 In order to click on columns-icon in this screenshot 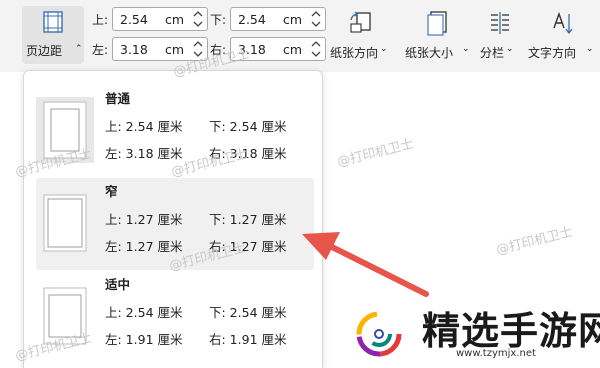, I will do `click(500, 23)`.